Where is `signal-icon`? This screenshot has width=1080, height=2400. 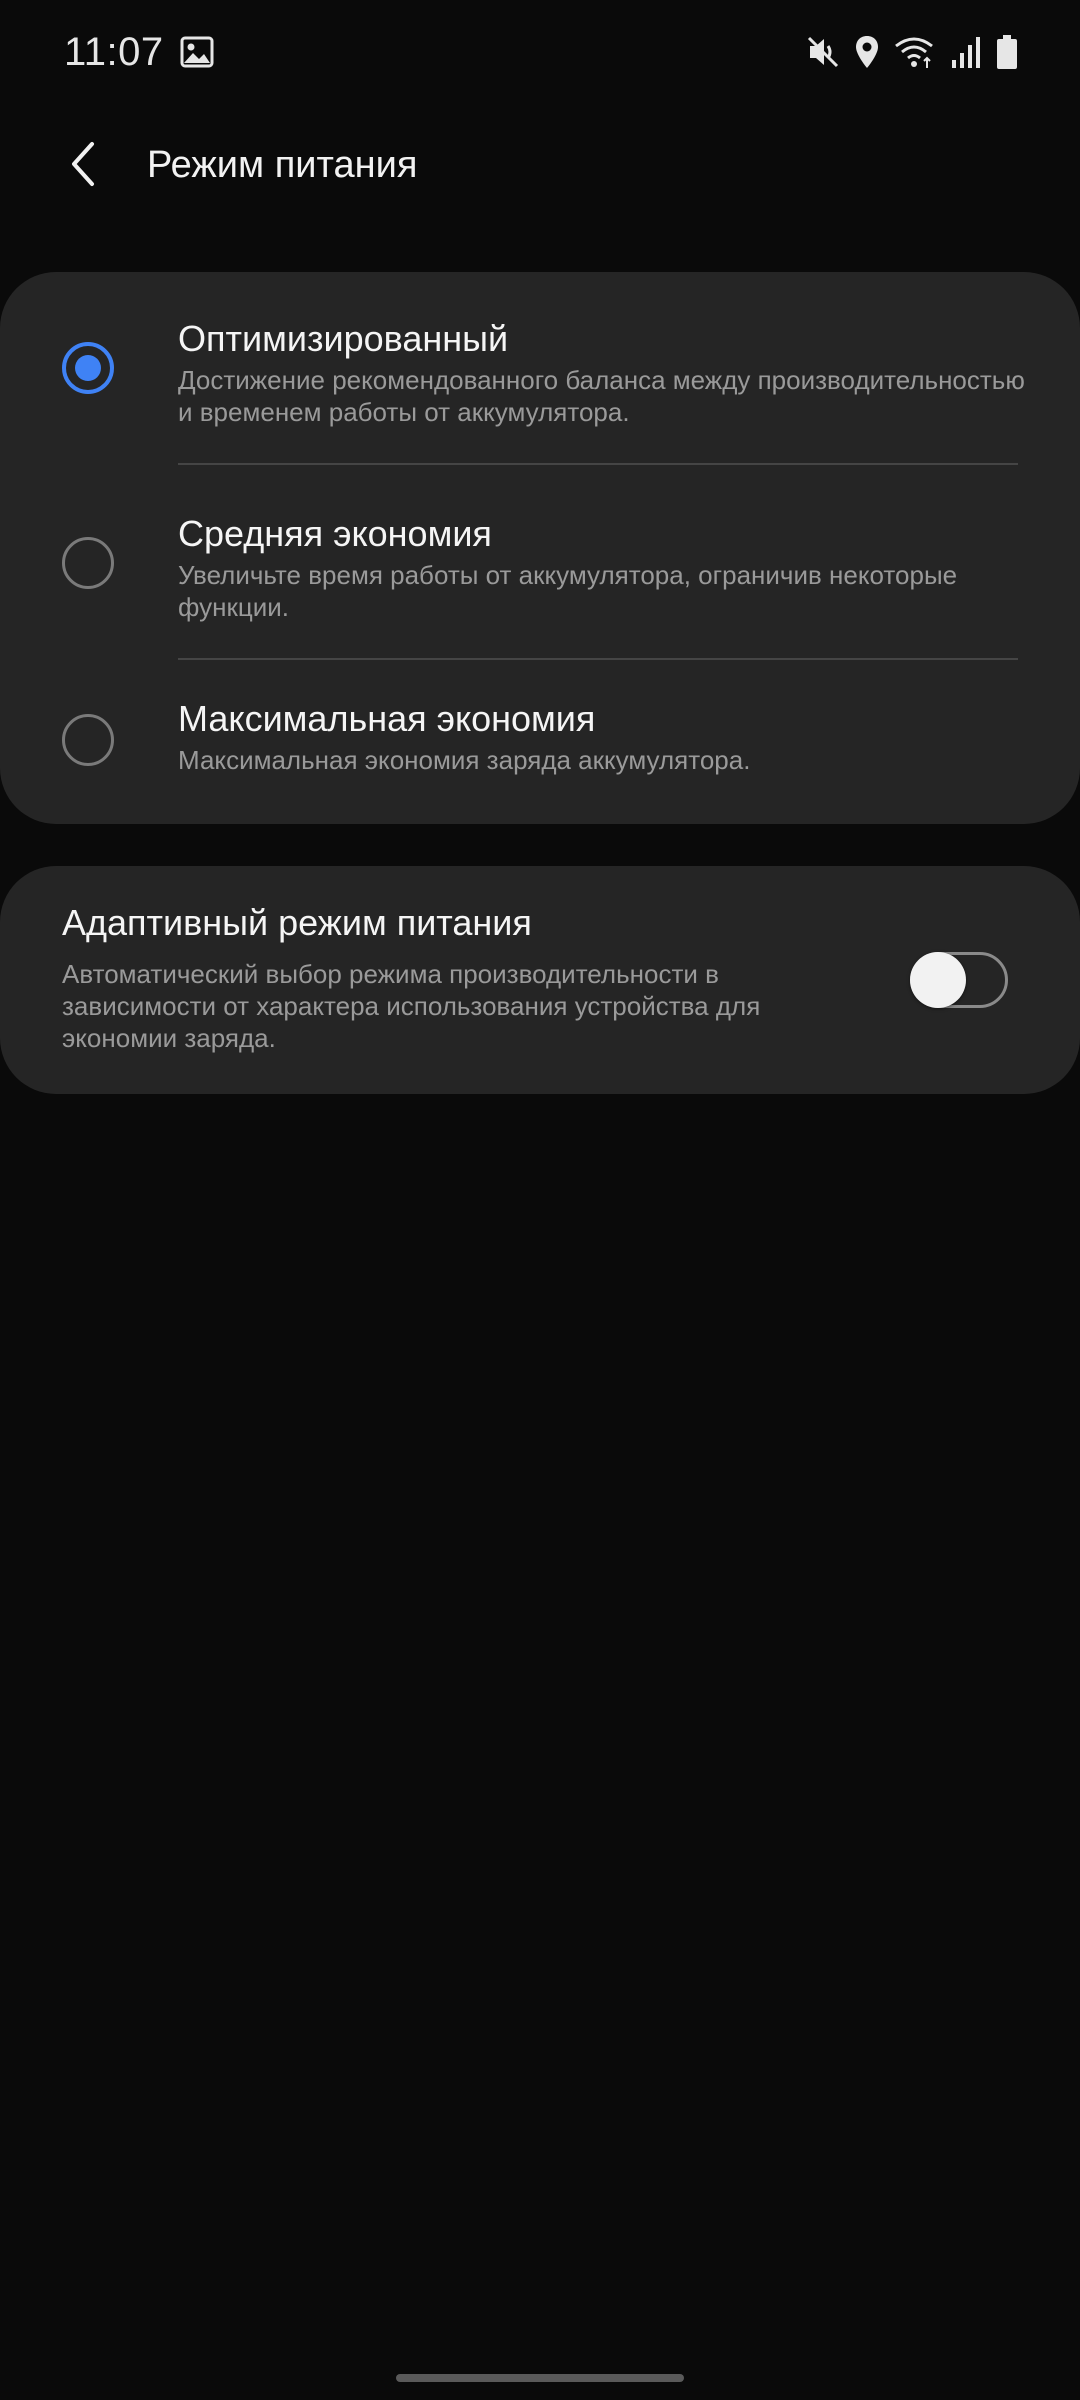
signal-icon is located at coordinates (966, 52).